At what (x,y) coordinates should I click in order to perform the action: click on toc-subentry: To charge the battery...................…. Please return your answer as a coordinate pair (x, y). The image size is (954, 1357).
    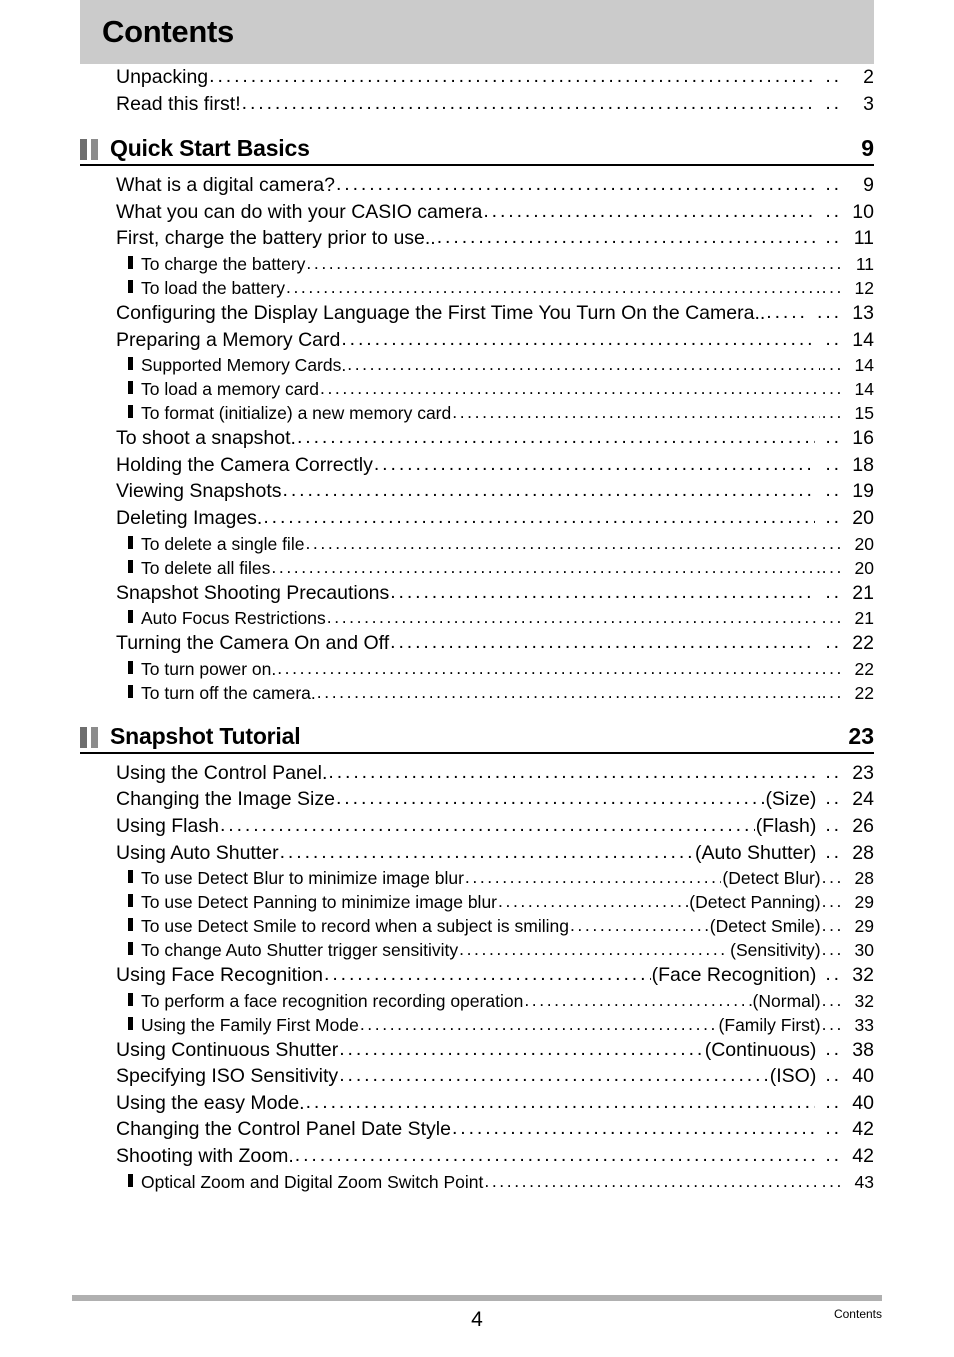
    Looking at the image, I should click on (477, 264).